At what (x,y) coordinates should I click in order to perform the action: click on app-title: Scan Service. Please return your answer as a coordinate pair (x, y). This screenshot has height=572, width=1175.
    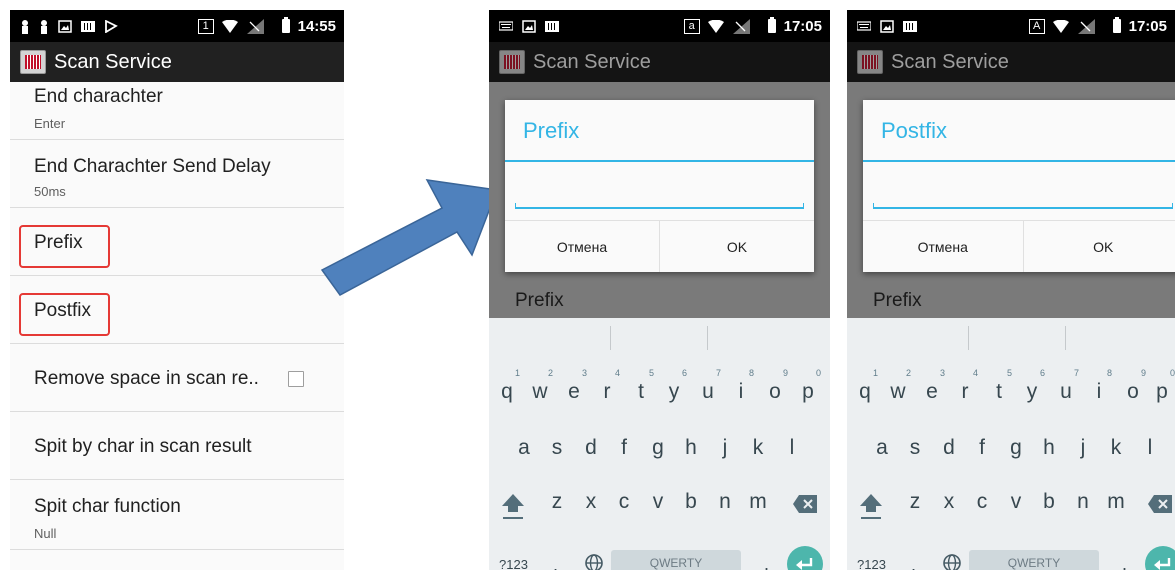
    Looking at the image, I should click on (592, 61).